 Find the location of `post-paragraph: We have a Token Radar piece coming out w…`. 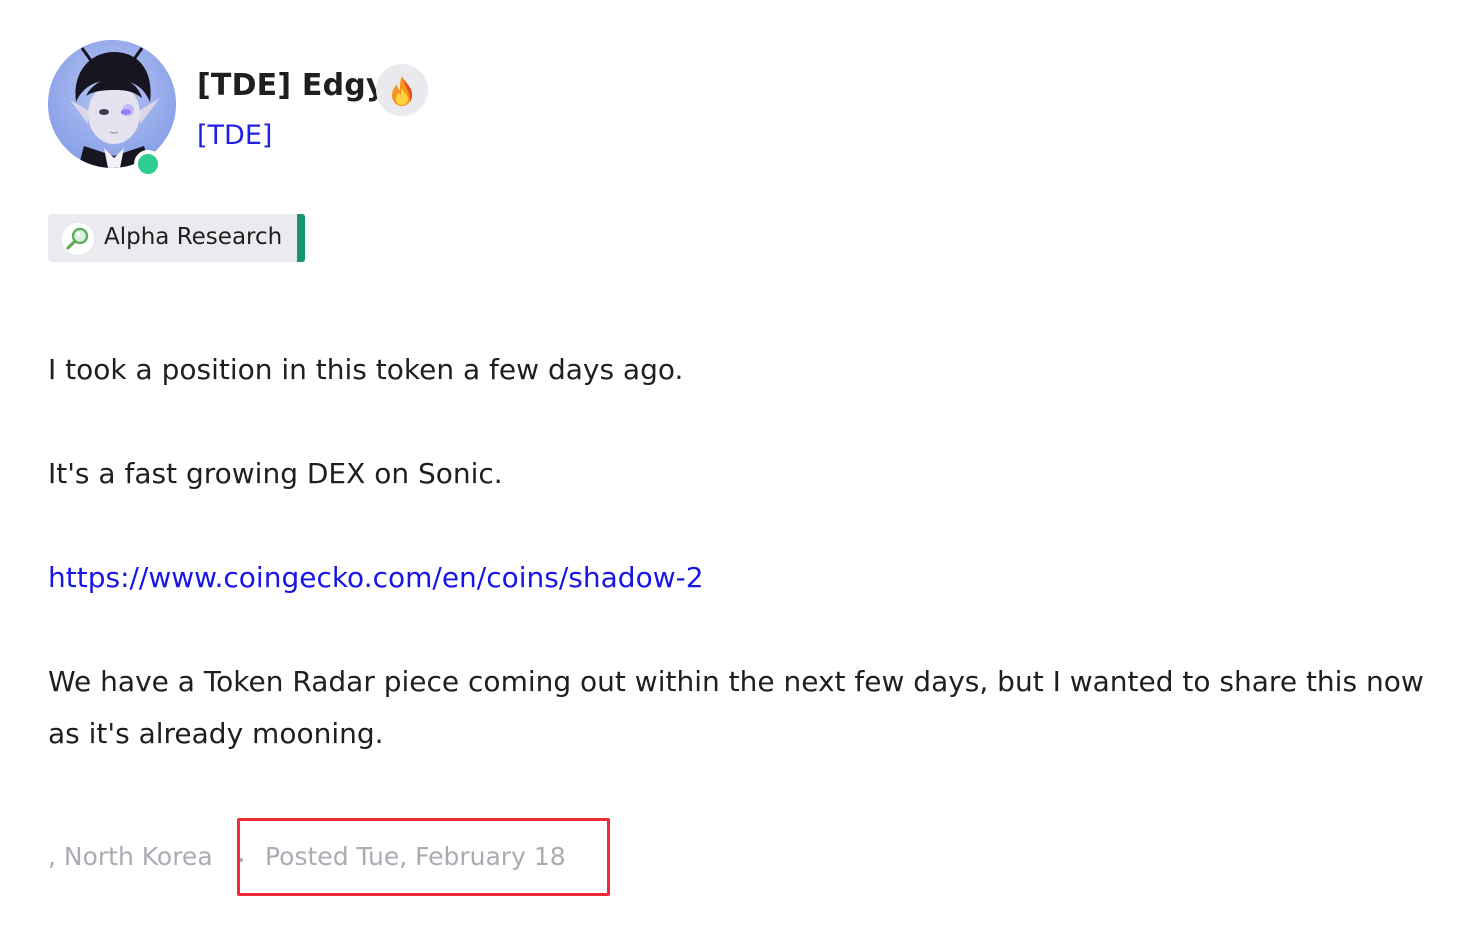

post-paragraph: We have a Token Radar piece coming out w… is located at coordinates (736, 707).